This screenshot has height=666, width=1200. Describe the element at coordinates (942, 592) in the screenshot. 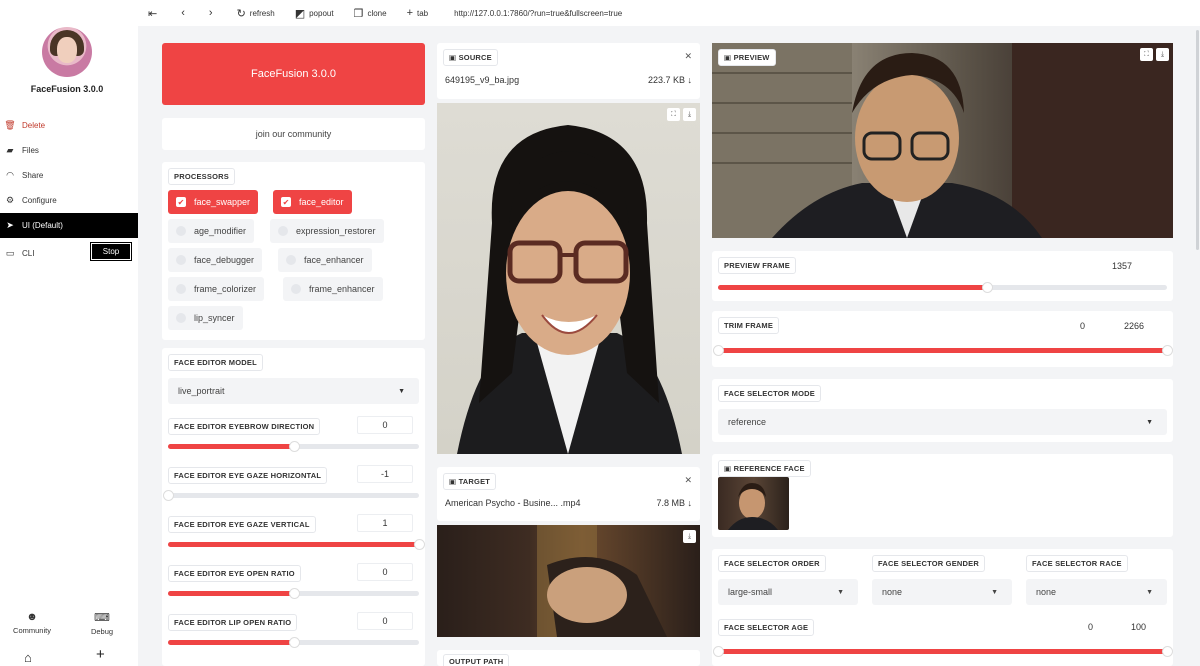

I see `face-selector-gender-select: none ▼` at that location.